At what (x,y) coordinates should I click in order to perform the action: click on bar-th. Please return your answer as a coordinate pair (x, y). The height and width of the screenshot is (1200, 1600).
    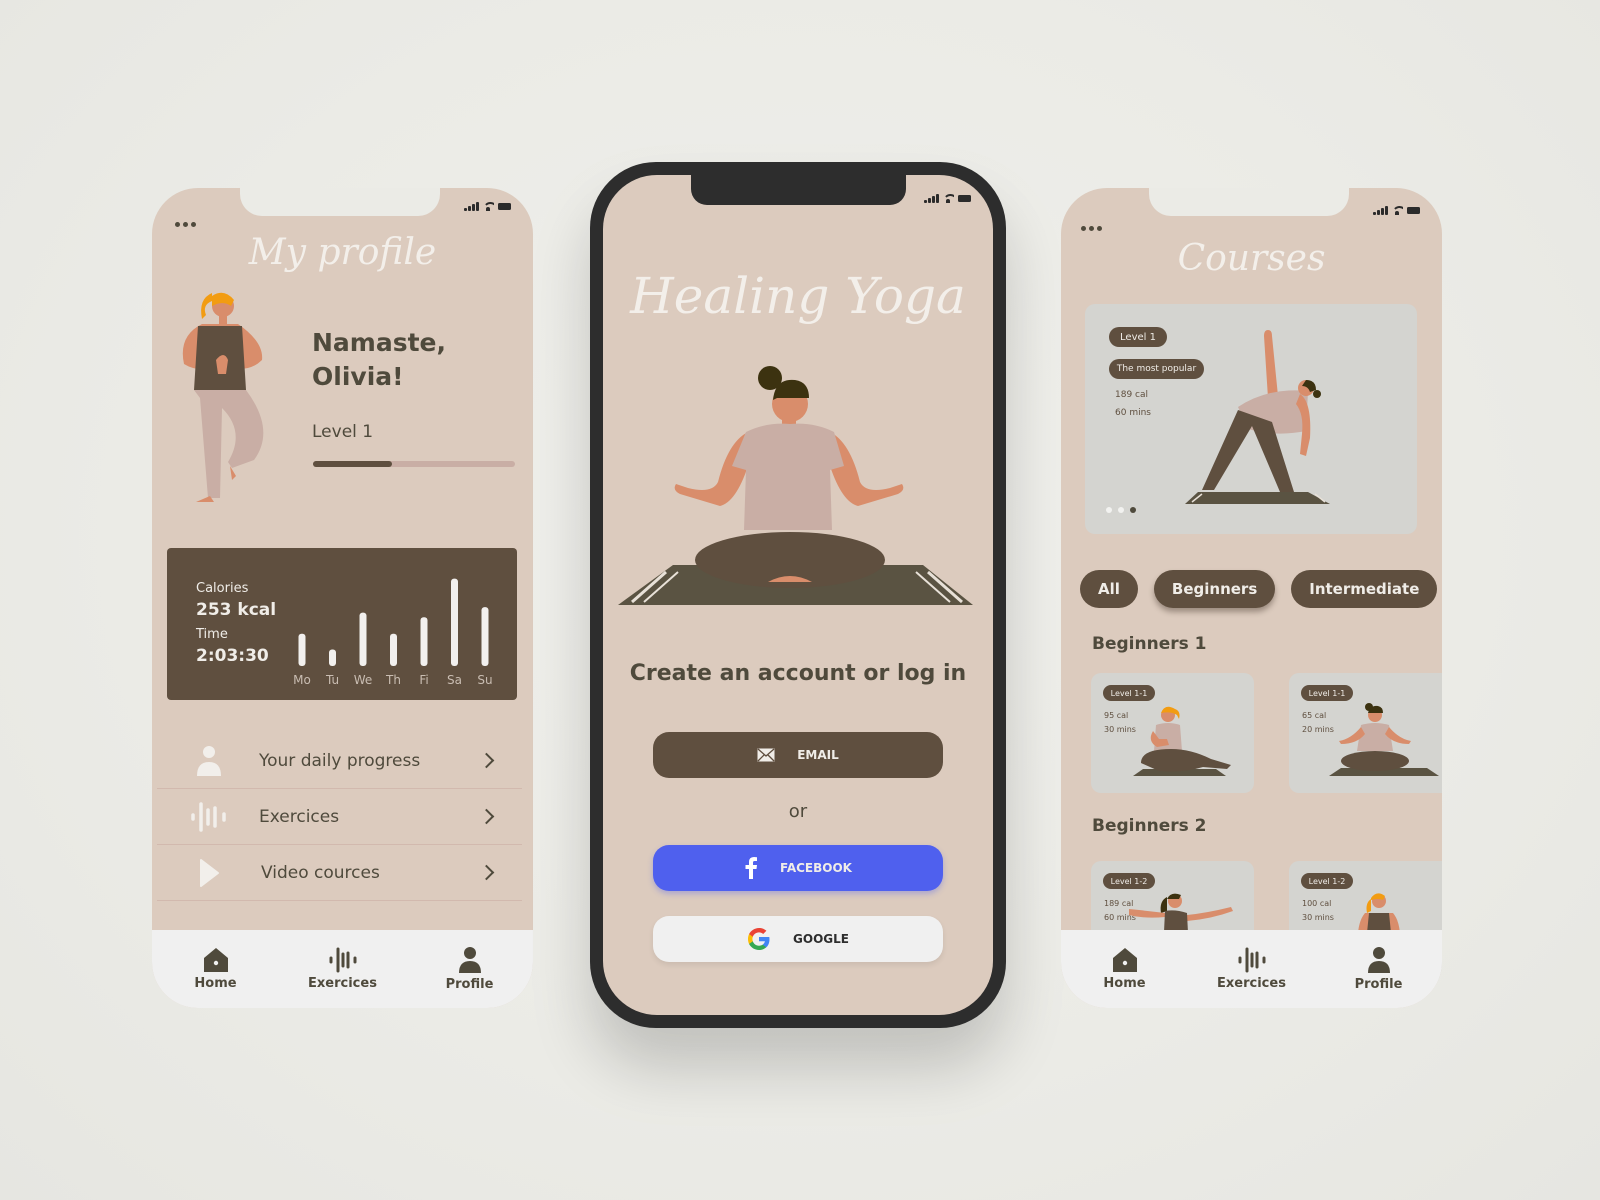
    Looking at the image, I should click on (393, 649).